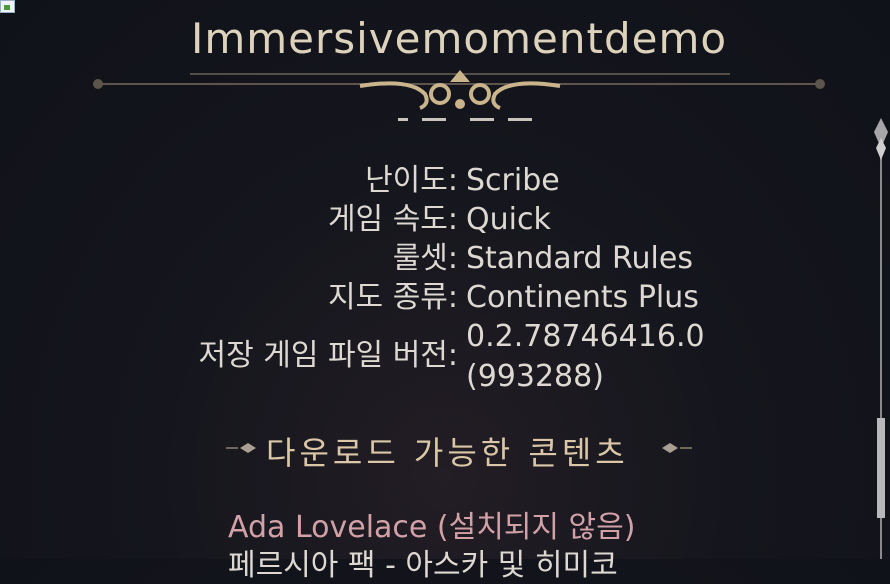 The image size is (890, 584). Describe the element at coordinates (392, 297) in the screenshot. I see `detail-label: 지도 종류:` at that location.